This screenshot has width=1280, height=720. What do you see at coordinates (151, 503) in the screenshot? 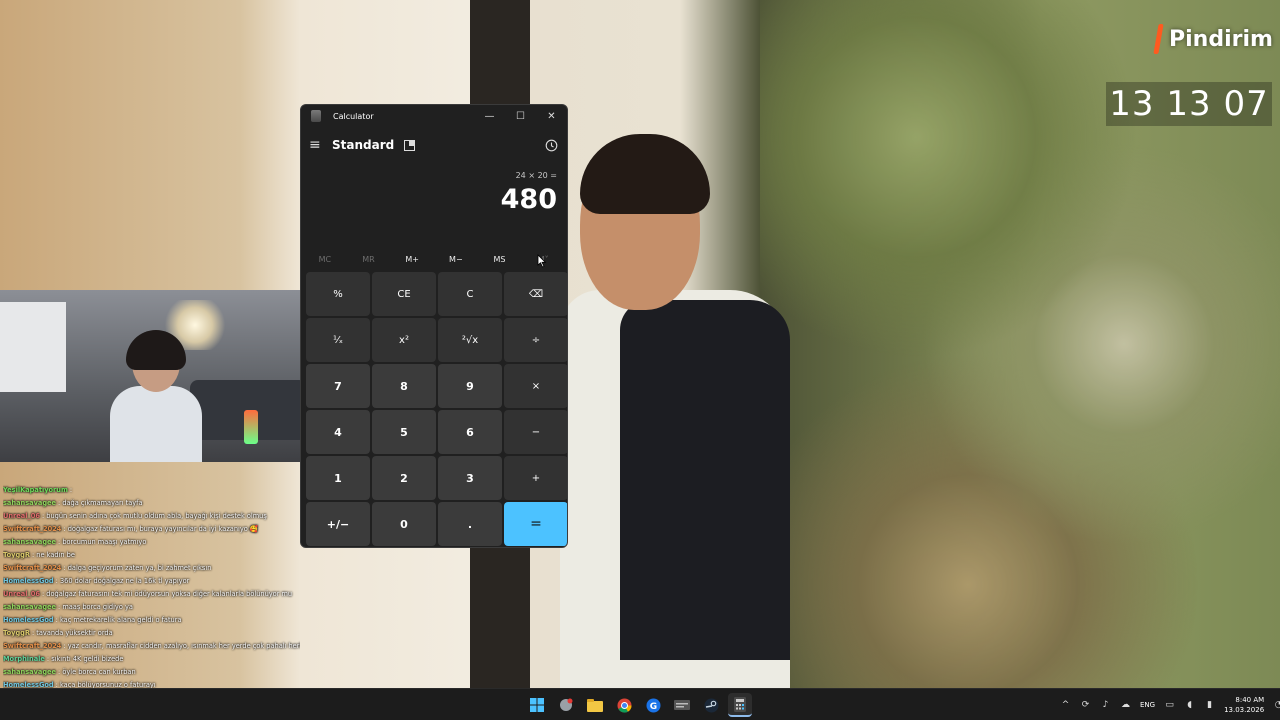
I see `chat-message: sahansavagee: dağa çıkmamayarı tayfa` at bounding box center [151, 503].